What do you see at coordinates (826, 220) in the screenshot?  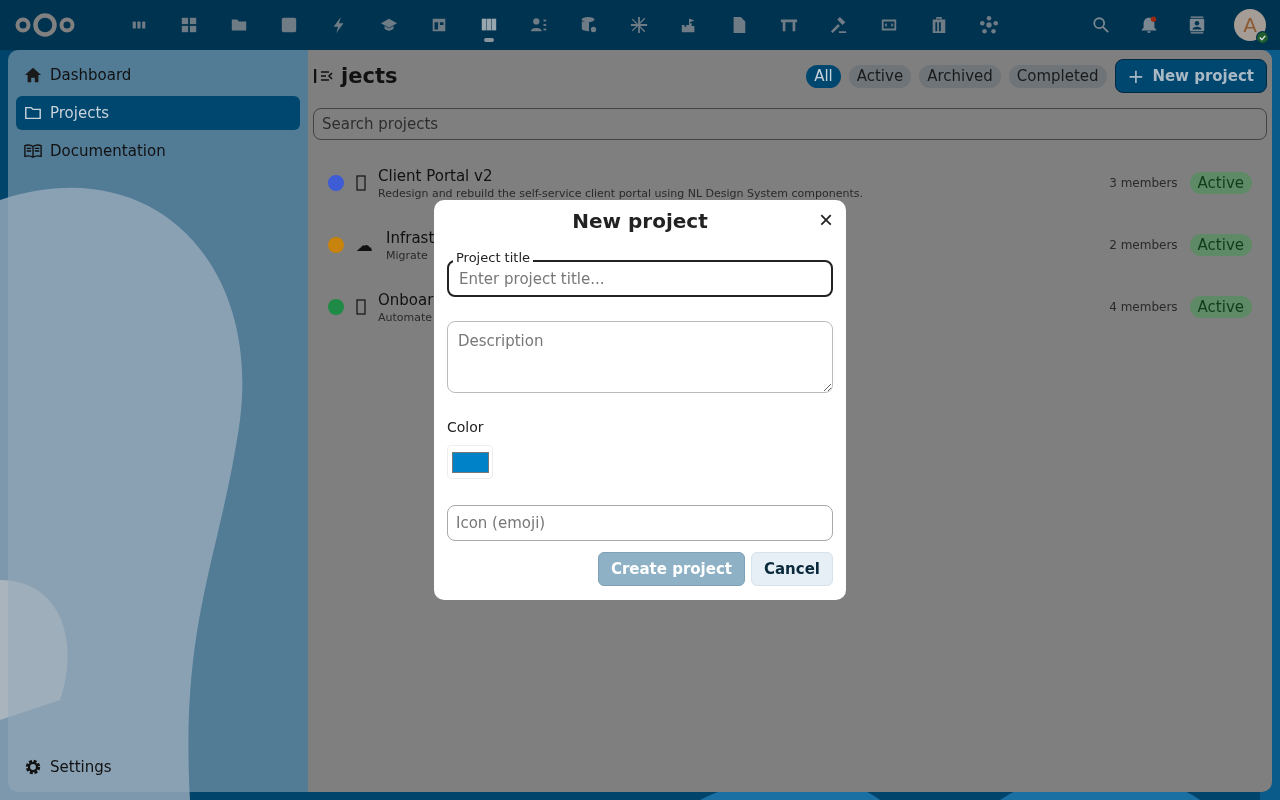 I see `close-button: ×` at bounding box center [826, 220].